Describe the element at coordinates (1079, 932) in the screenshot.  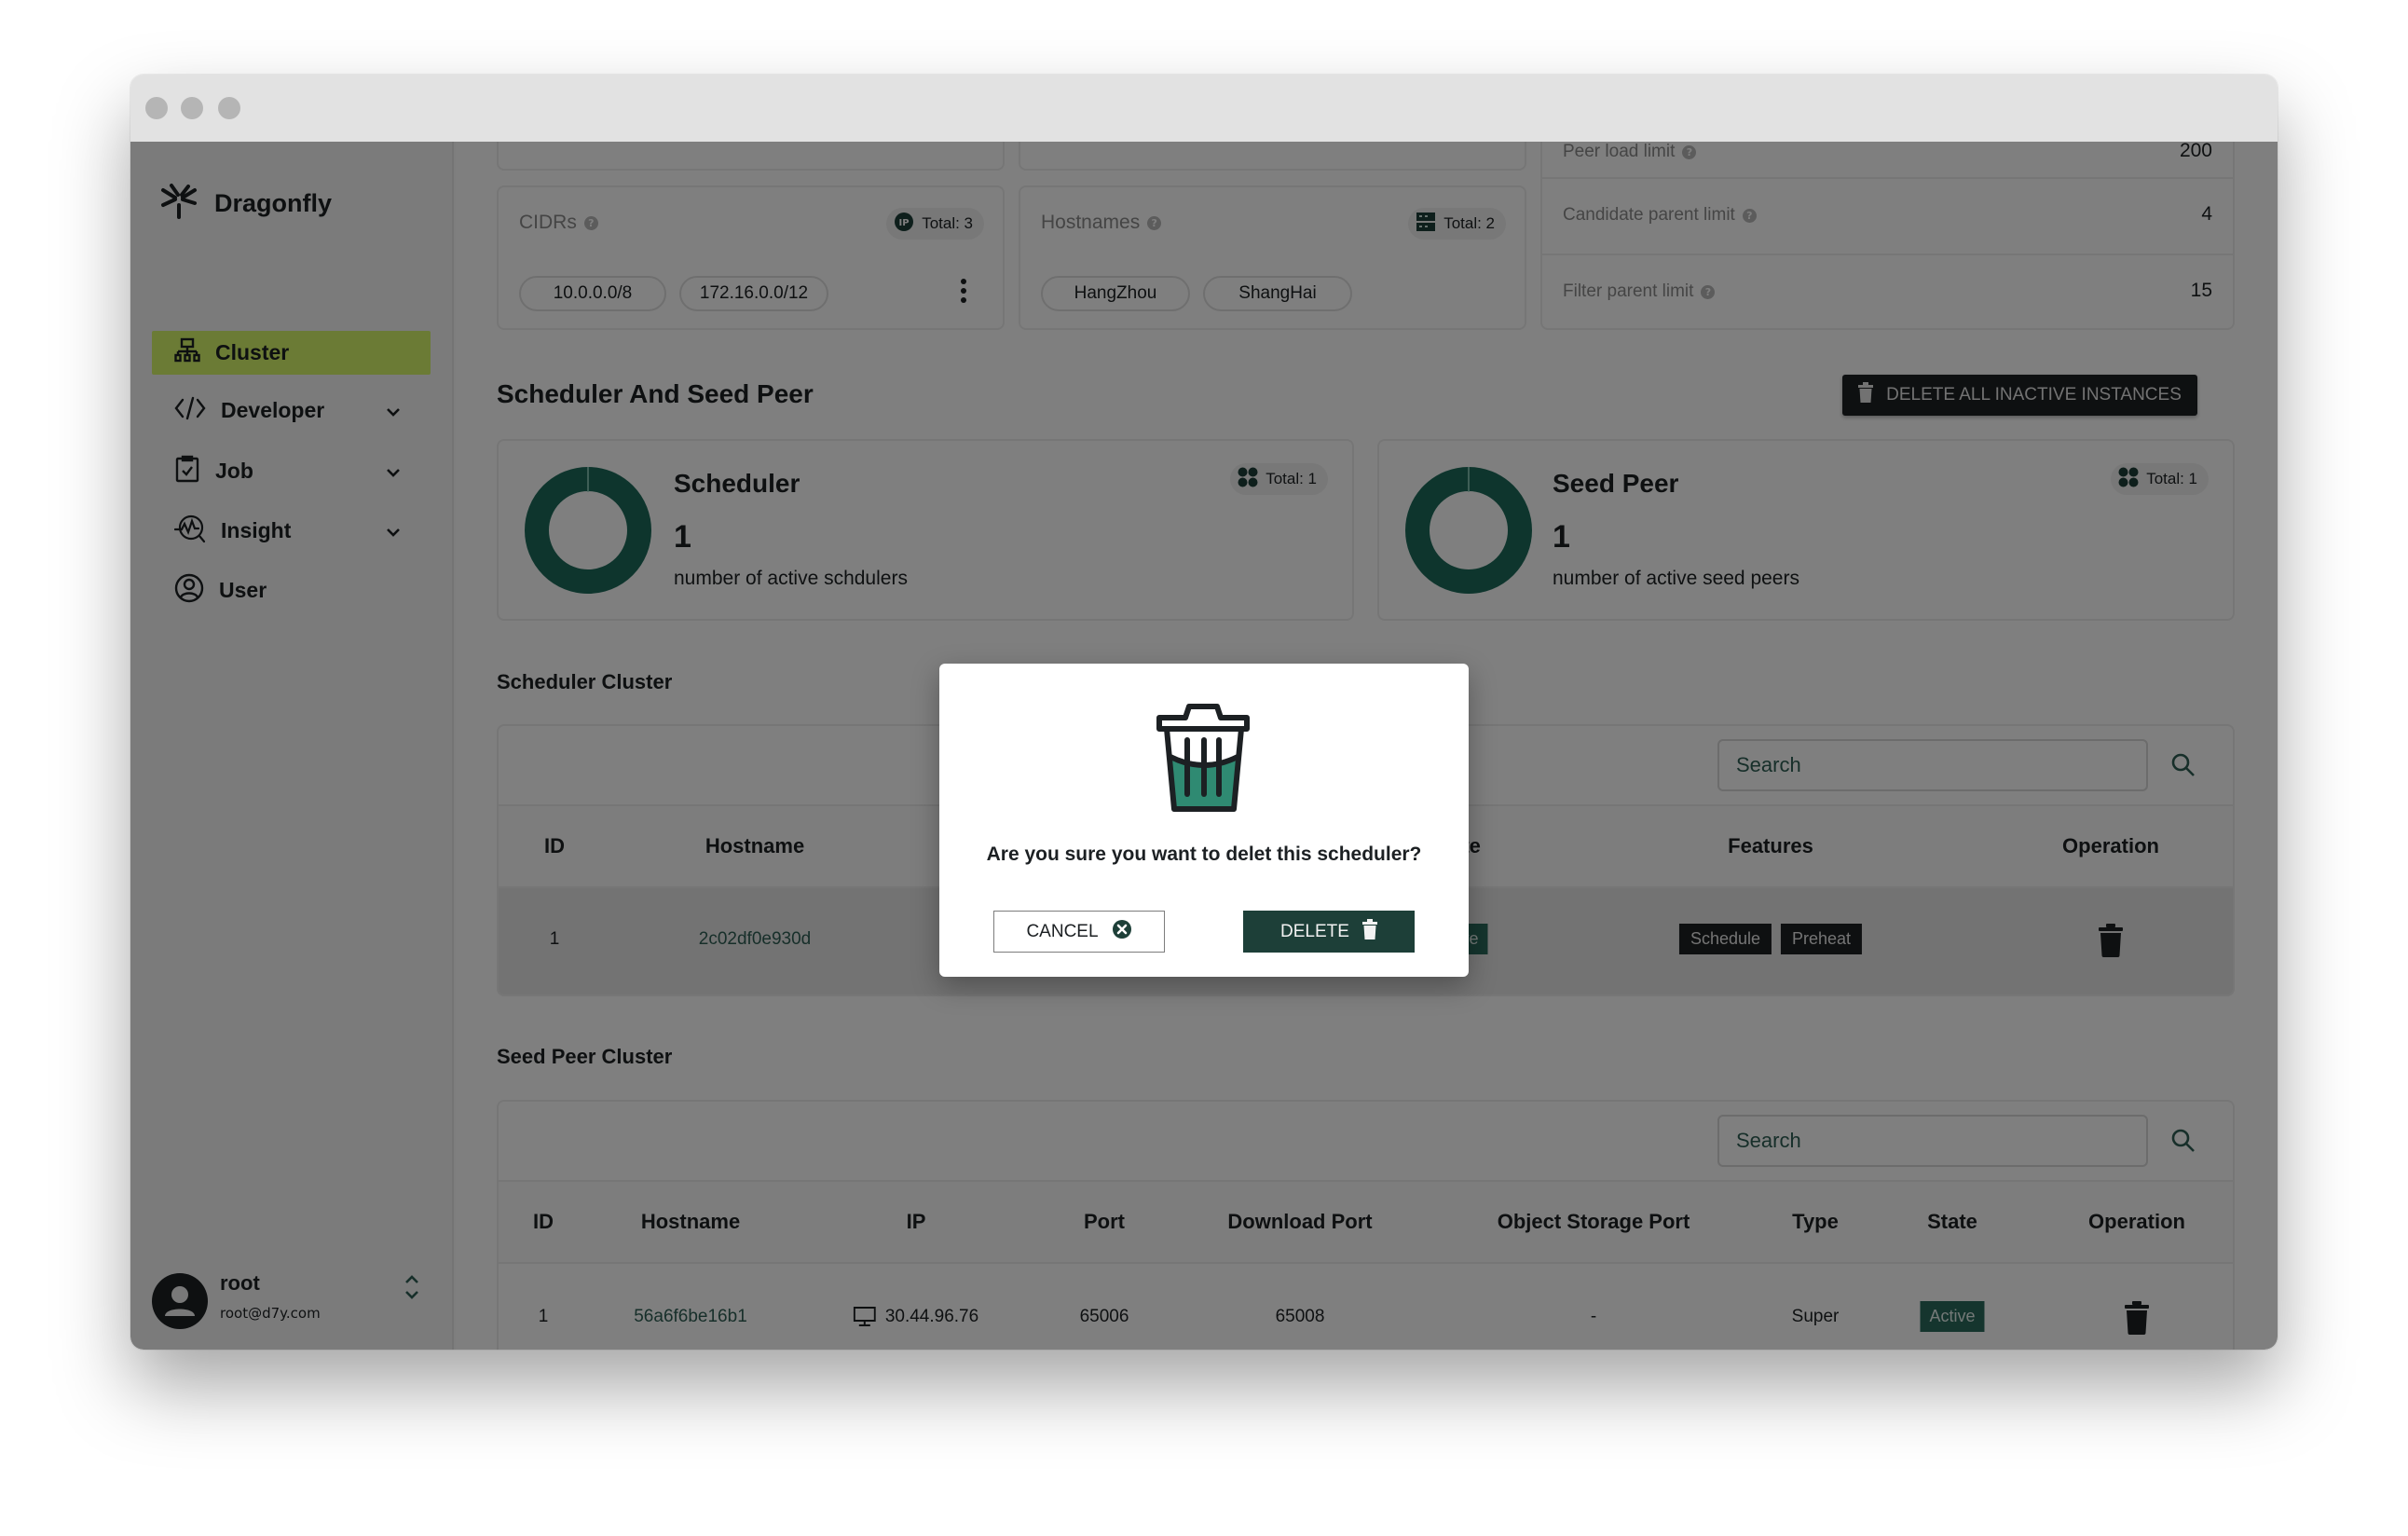
I see `cancel-button: CANCEL` at that location.